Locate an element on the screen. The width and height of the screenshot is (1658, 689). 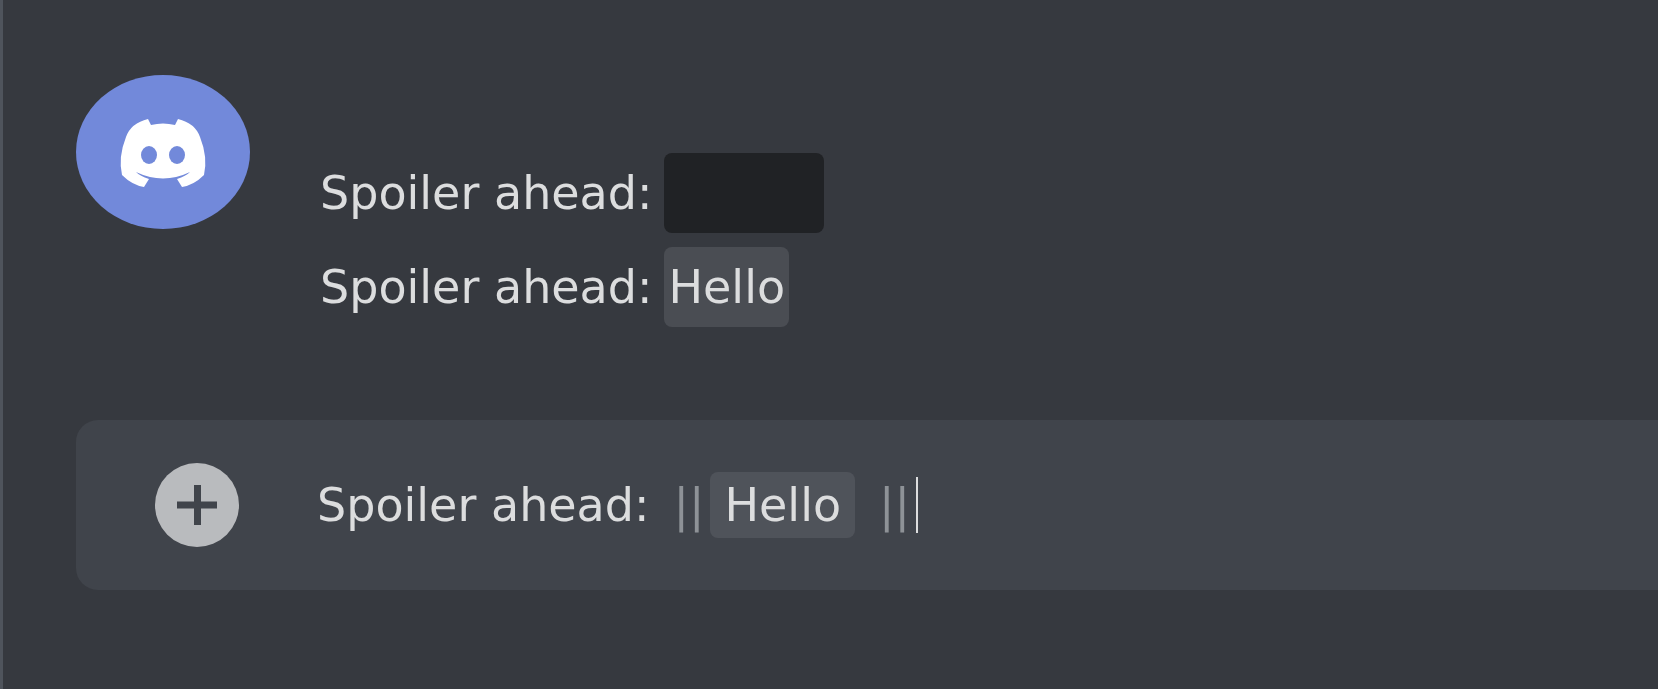
revealed-spoiler: Hello is located at coordinates (727, 287).